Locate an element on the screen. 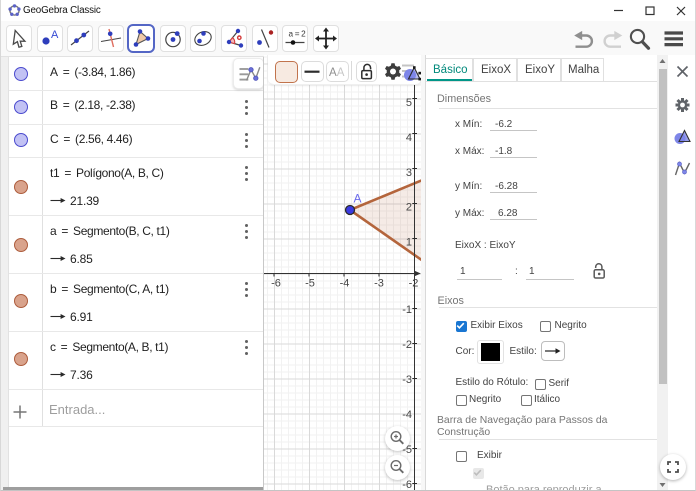  svg-text: 1 is located at coordinates (409, 243).